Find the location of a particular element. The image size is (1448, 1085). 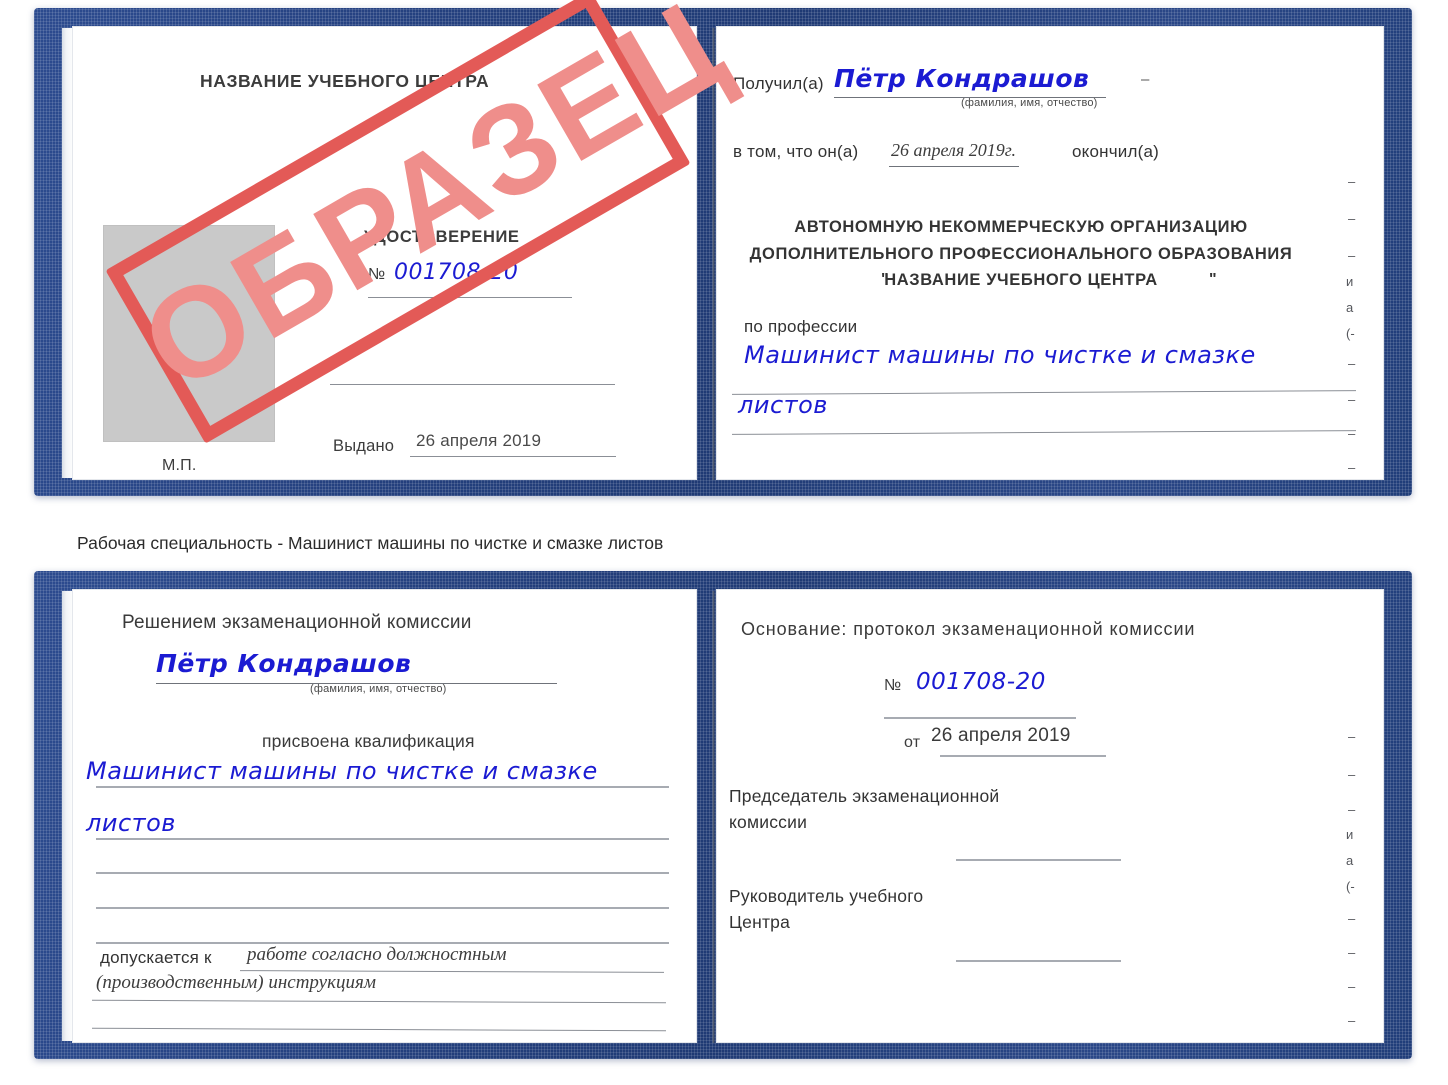

top-left-issued-rule is located at coordinates (513, 456).